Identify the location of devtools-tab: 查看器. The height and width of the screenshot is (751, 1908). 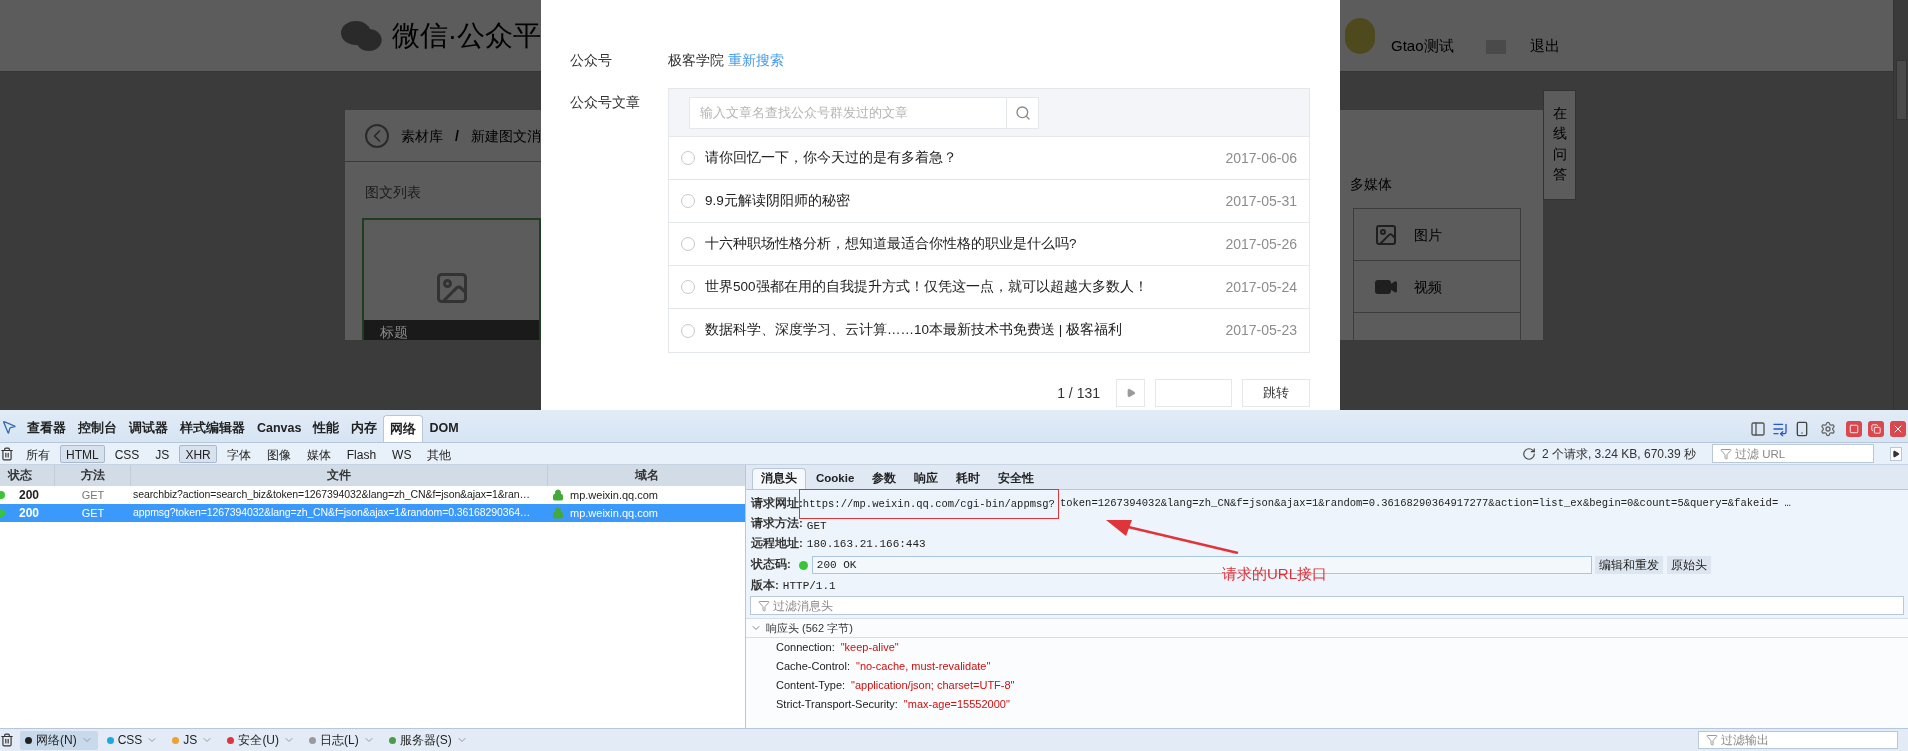
(46, 428).